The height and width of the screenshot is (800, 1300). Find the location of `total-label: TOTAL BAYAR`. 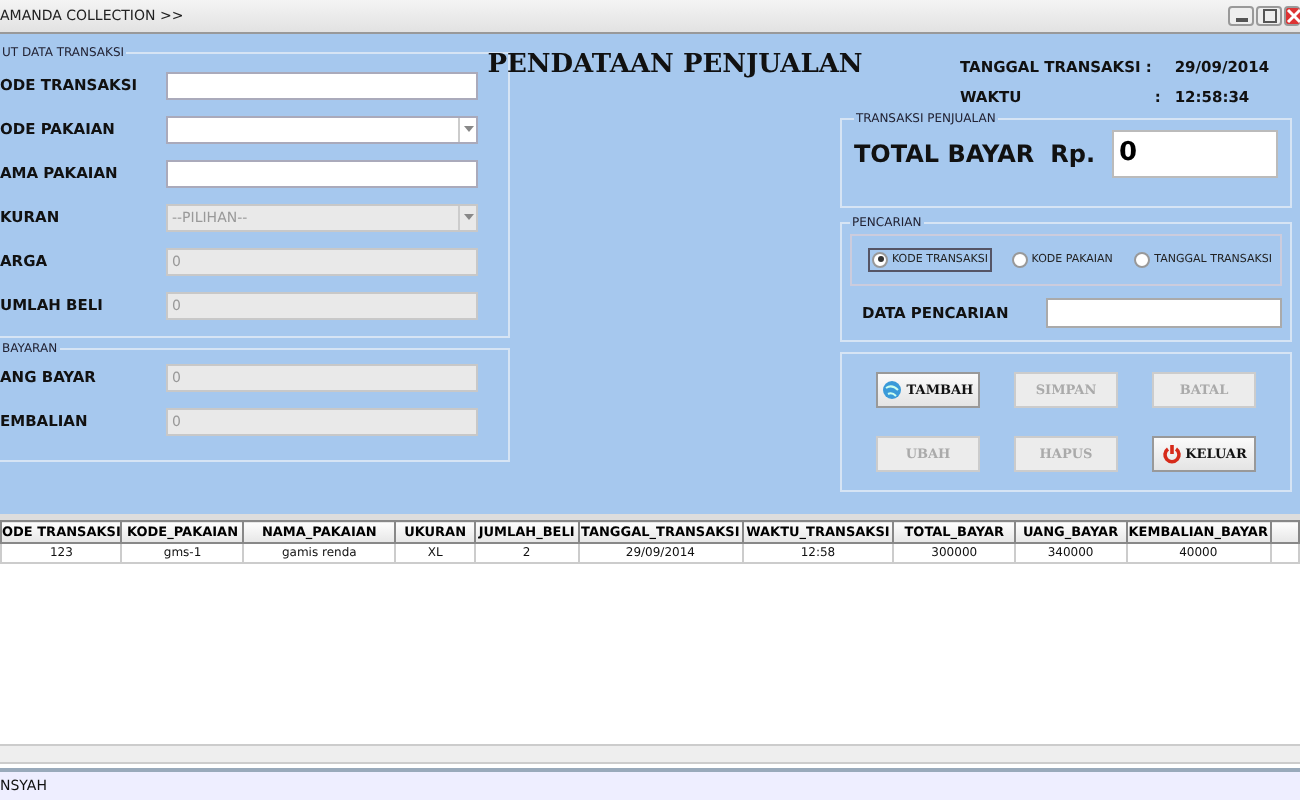

total-label: TOTAL BAYAR is located at coordinates (944, 153).